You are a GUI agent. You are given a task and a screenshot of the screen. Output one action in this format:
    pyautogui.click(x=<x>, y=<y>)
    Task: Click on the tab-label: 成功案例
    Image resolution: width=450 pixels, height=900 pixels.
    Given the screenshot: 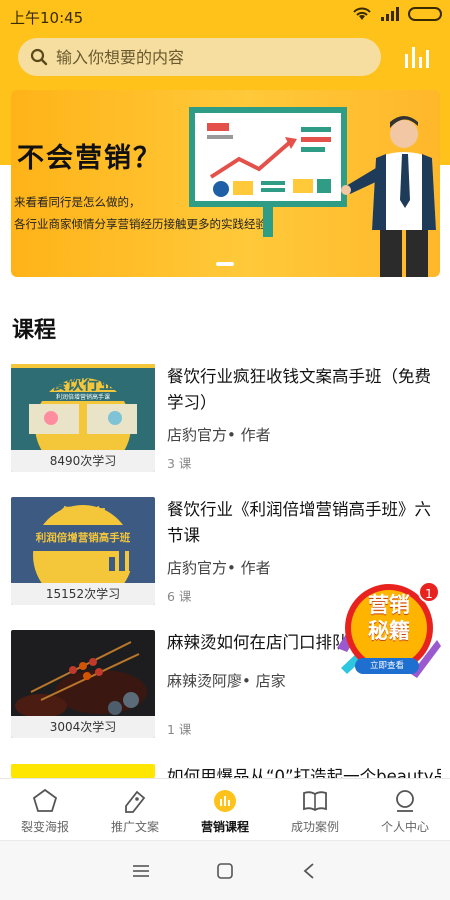 What is the action you would take?
    pyautogui.click(x=314, y=827)
    